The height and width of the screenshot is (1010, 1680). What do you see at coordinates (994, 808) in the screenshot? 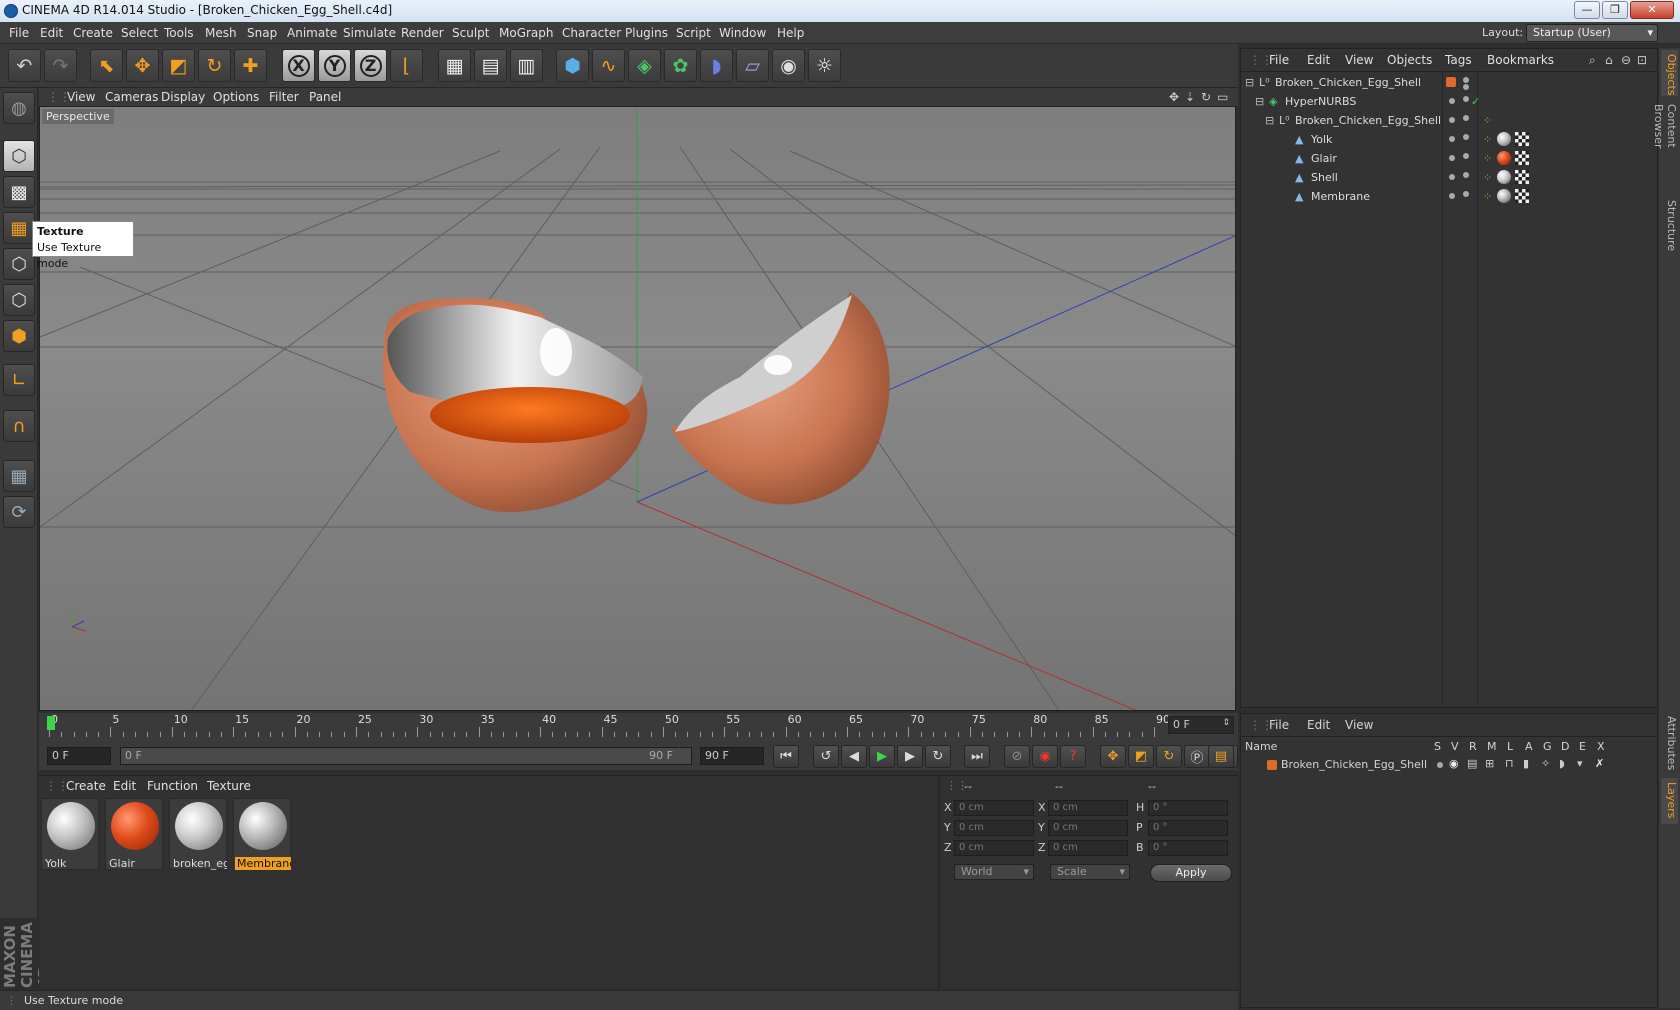
I see `position-x-field: 0 cm` at bounding box center [994, 808].